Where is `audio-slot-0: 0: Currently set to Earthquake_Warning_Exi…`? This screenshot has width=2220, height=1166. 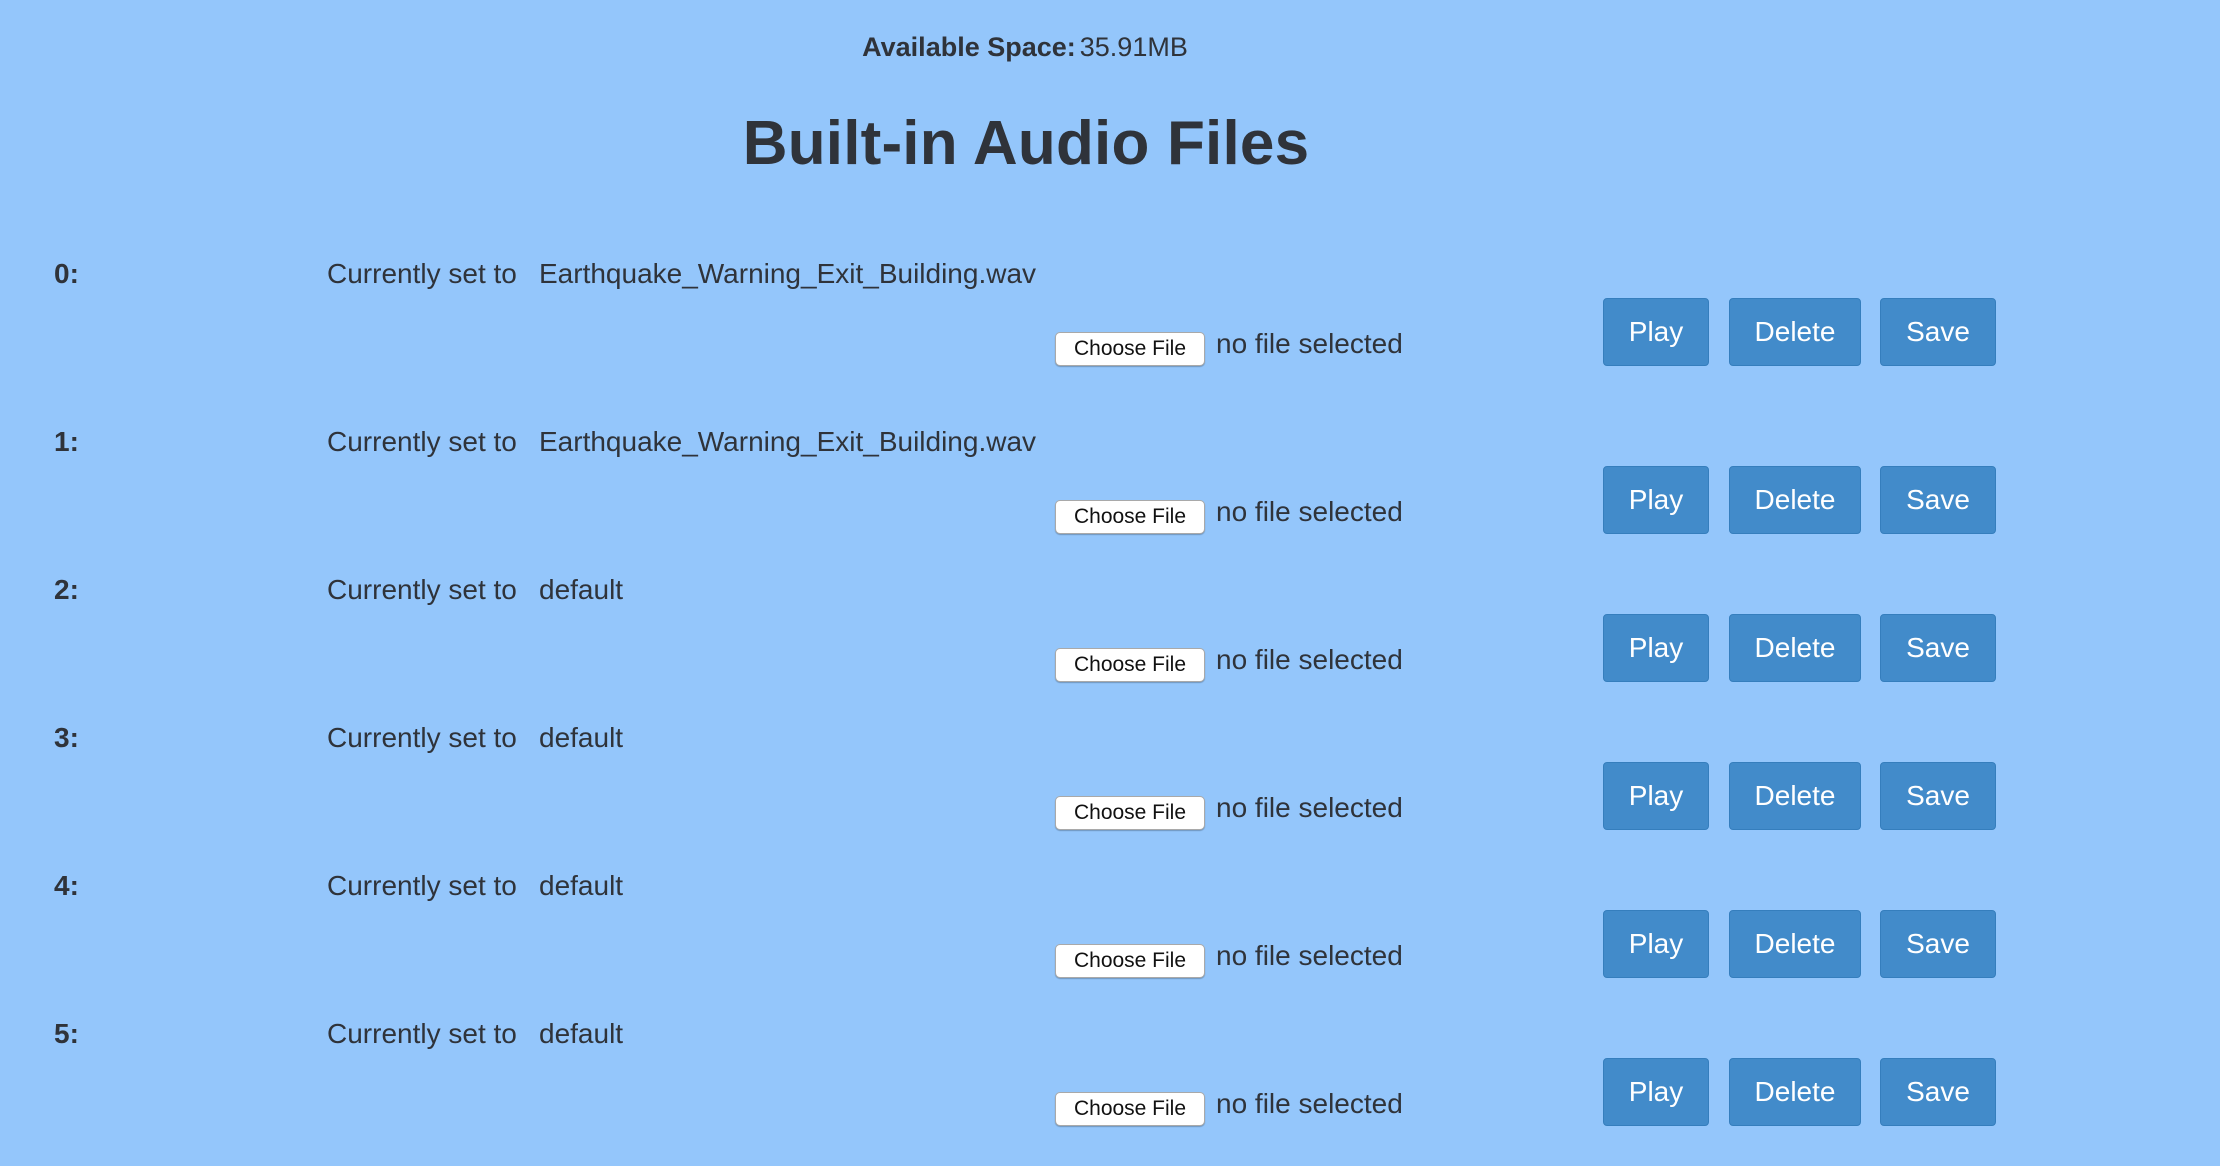 audio-slot-0: 0: Currently set to Earthquake_Warning_Exi… is located at coordinates (1110, 333).